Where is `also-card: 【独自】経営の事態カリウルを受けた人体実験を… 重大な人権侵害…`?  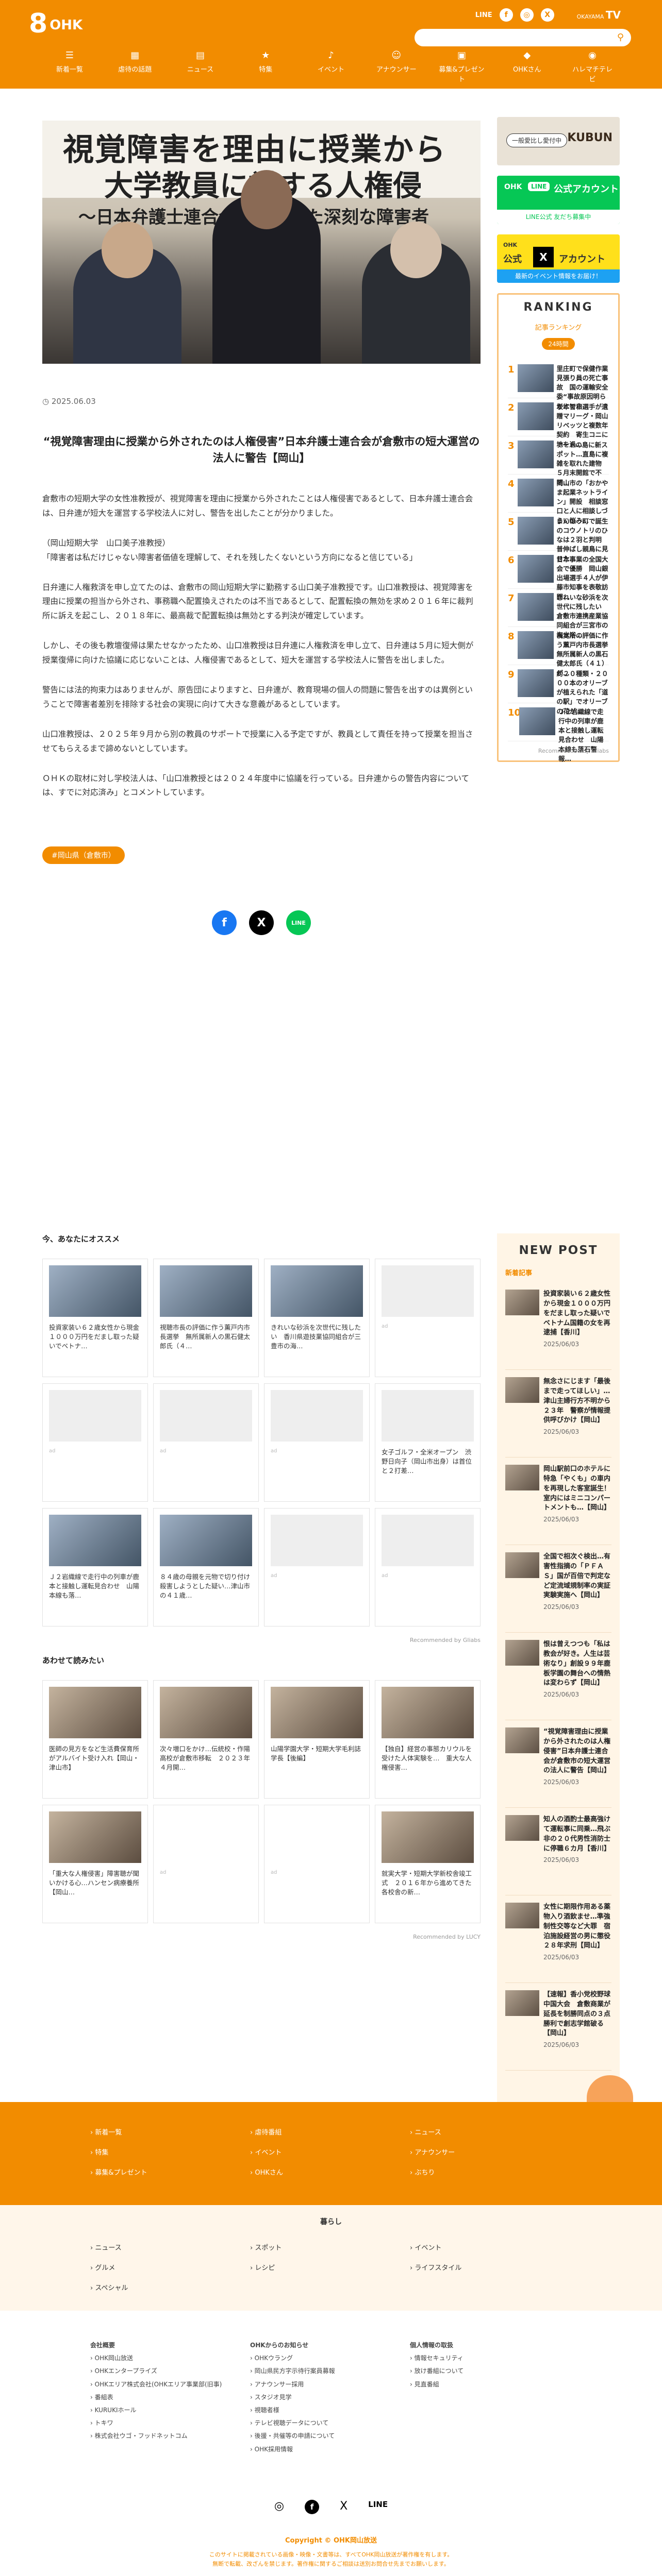 also-card: 【独自】経営の事態カリウルを受けた人体実験を… 重大な人権侵害… is located at coordinates (428, 1739).